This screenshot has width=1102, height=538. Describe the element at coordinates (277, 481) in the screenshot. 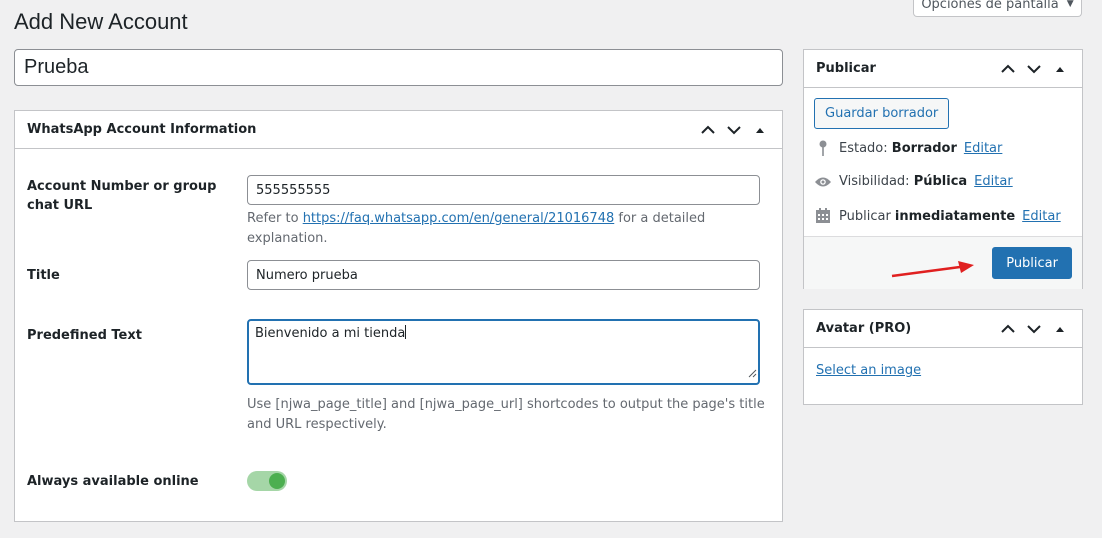

I see `toggle-knob` at that location.